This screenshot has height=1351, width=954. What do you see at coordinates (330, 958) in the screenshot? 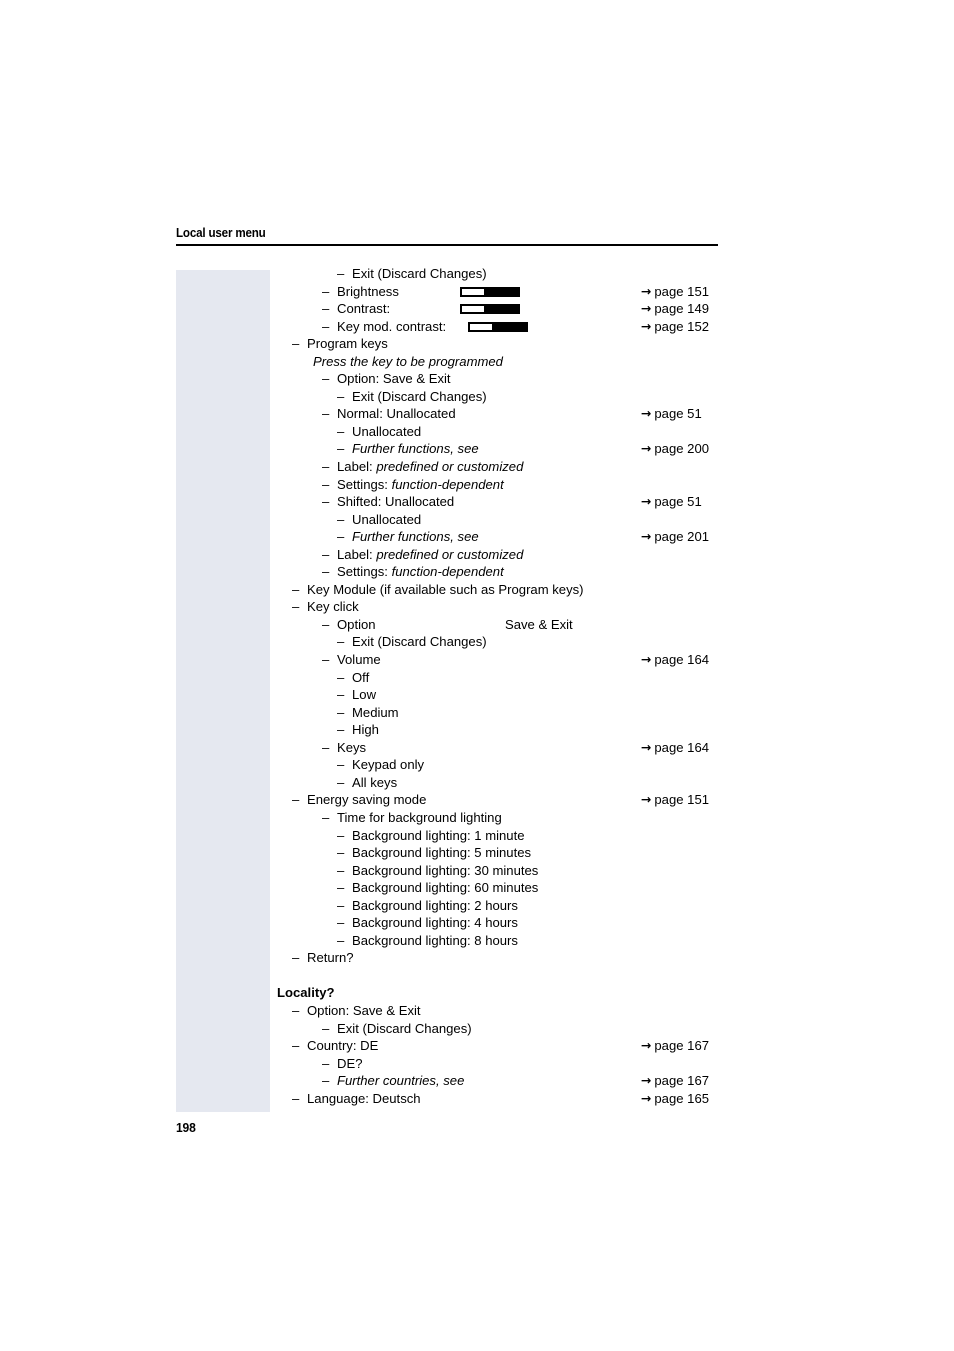
I see `outline-item-label: Return?` at bounding box center [330, 958].